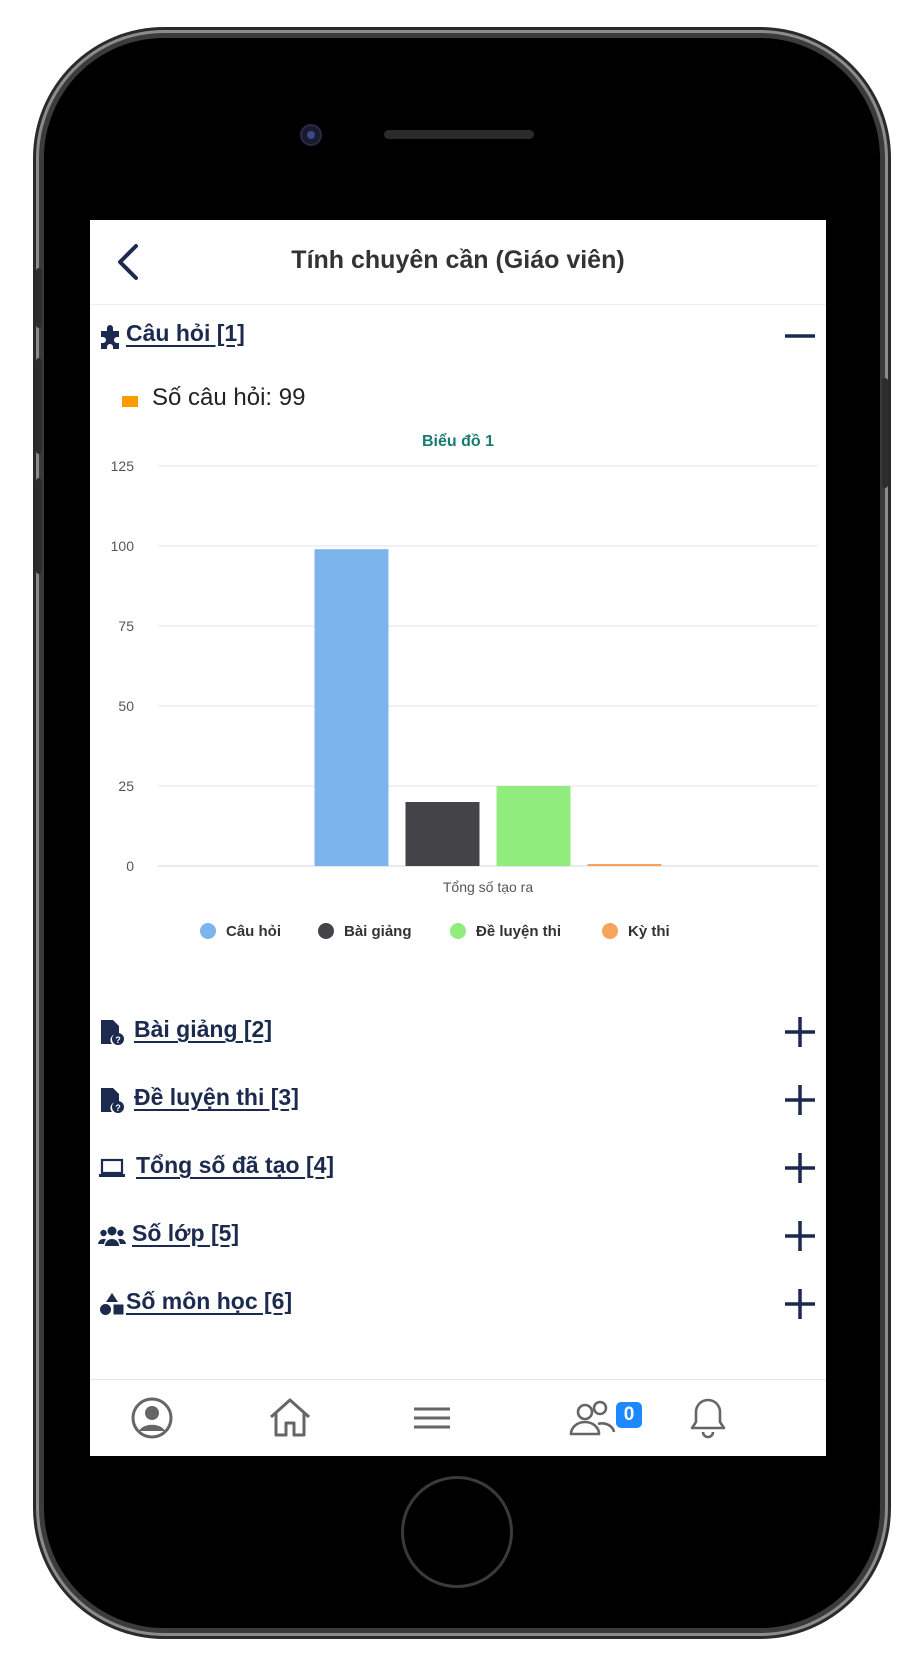 Image resolution: width=898 pixels, height=1677 pixels. Describe the element at coordinates (229, 397) in the screenshot. I see `count-text: Số câu hỏi: 99` at that location.